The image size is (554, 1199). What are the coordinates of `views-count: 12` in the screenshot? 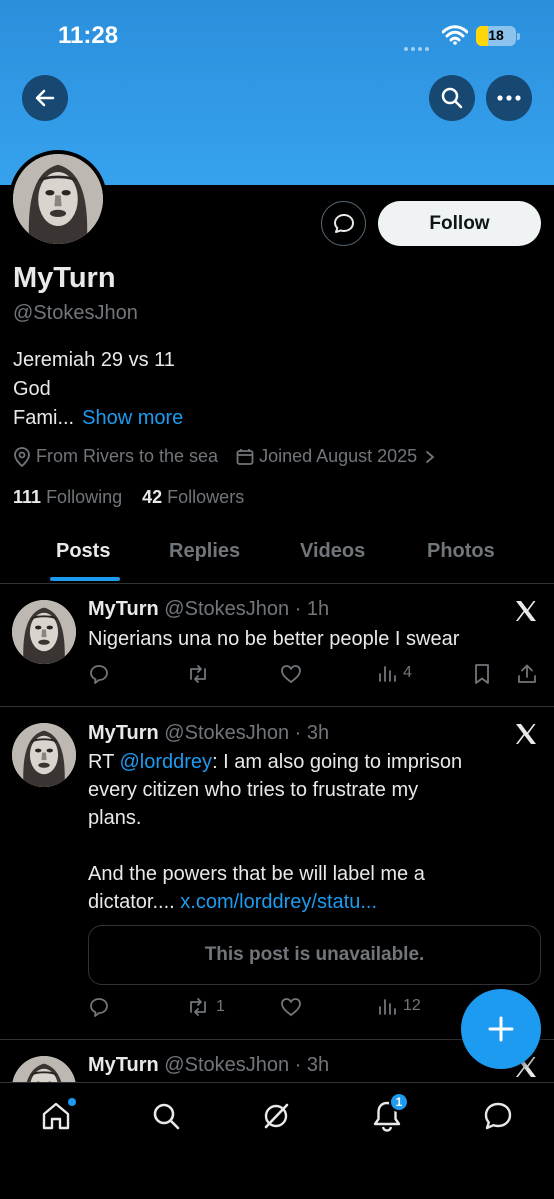 It's located at (412, 1005).